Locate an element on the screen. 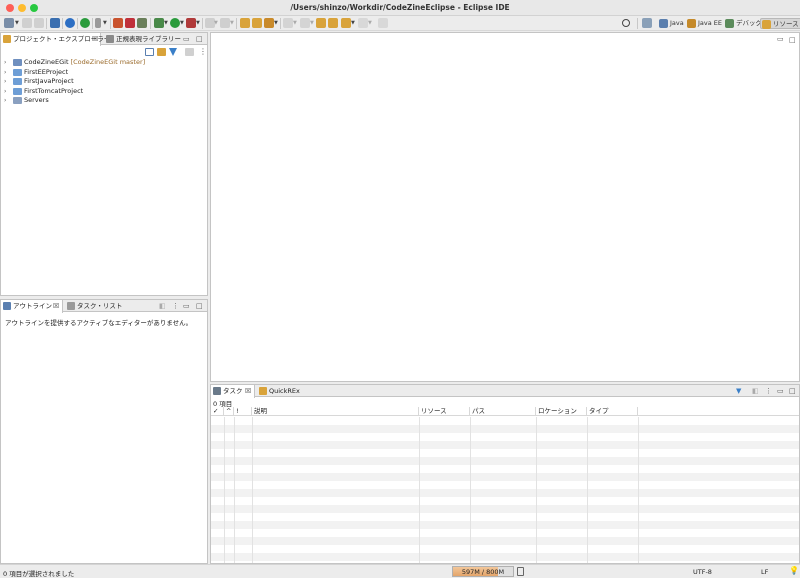 The height and width of the screenshot is (578, 800). column-header-path: パス is located at coordinates (503, 411).